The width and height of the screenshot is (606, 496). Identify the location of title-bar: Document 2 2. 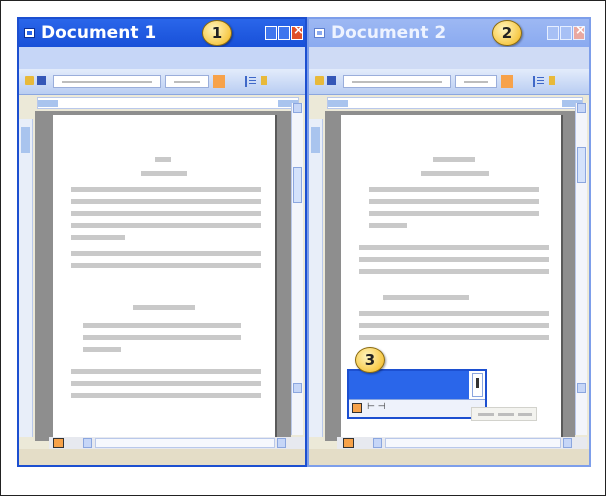
(449, 33).